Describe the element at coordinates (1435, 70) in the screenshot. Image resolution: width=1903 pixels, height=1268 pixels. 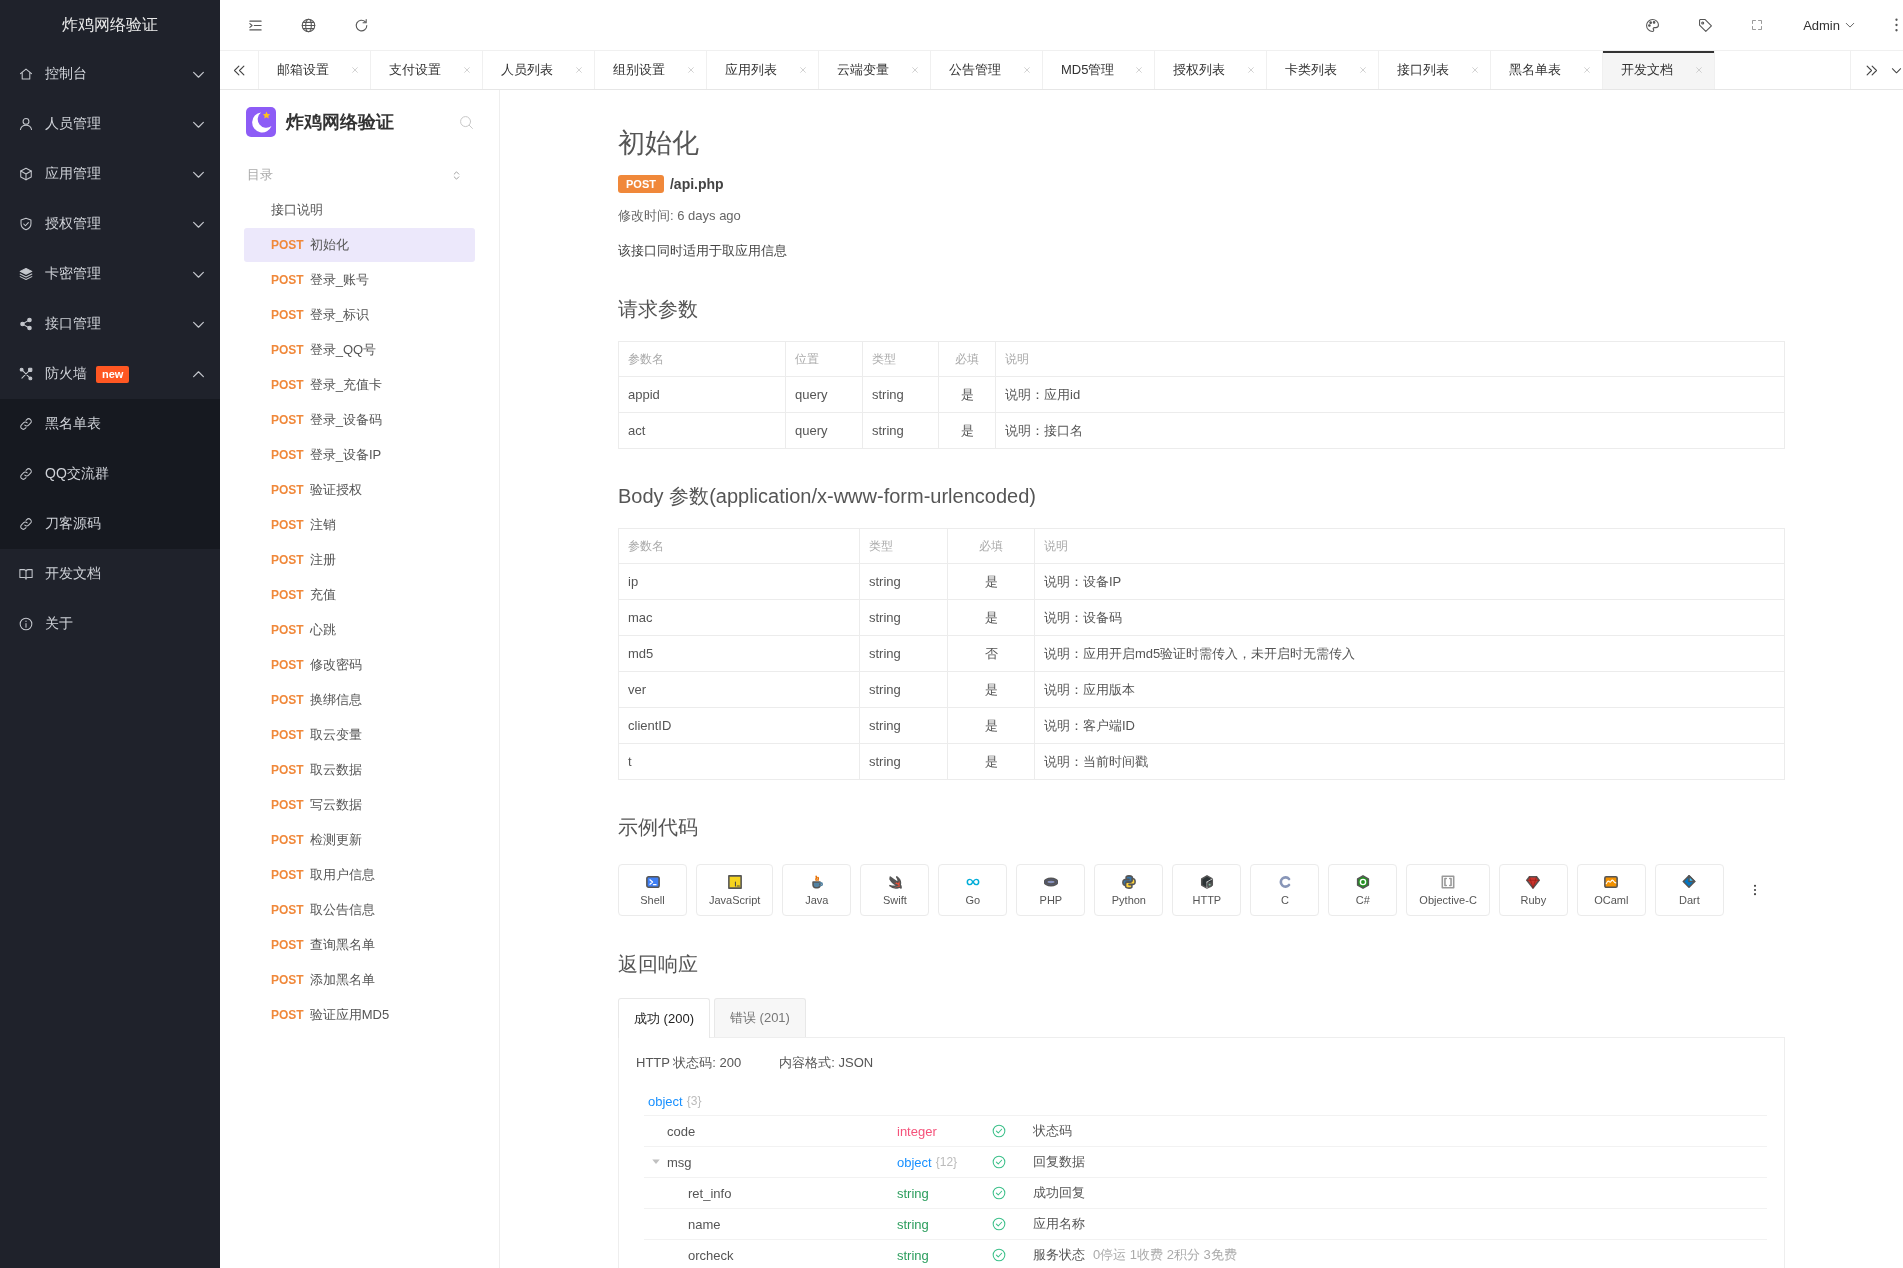
I see `tab: 接口列表` at that location.